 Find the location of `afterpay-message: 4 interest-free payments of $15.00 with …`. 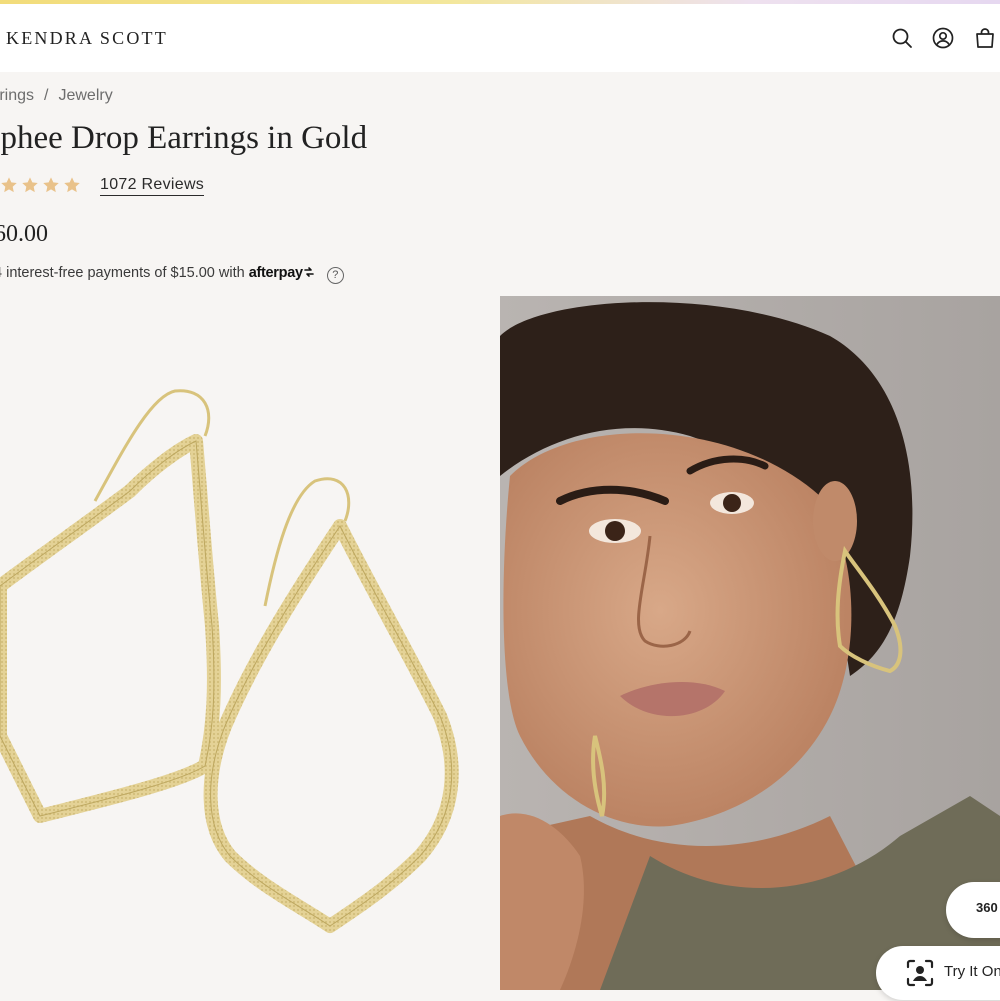

afterpay-message: 4 interest-free payments of $15.00 with … is located at coordinates (172, 274).